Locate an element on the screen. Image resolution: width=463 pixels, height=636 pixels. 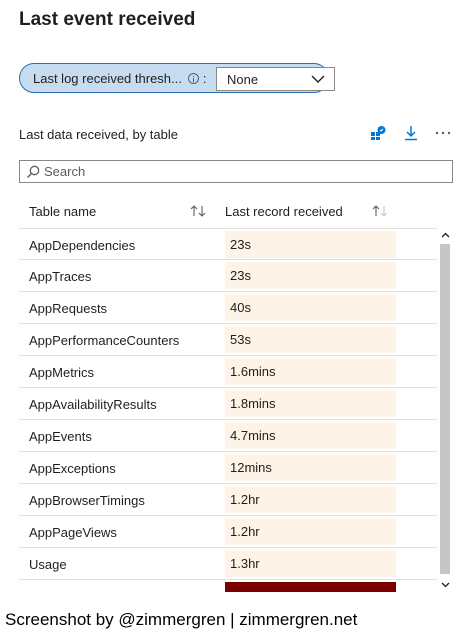
table-header: Table name Last record received is located at coordinates (228, 212).